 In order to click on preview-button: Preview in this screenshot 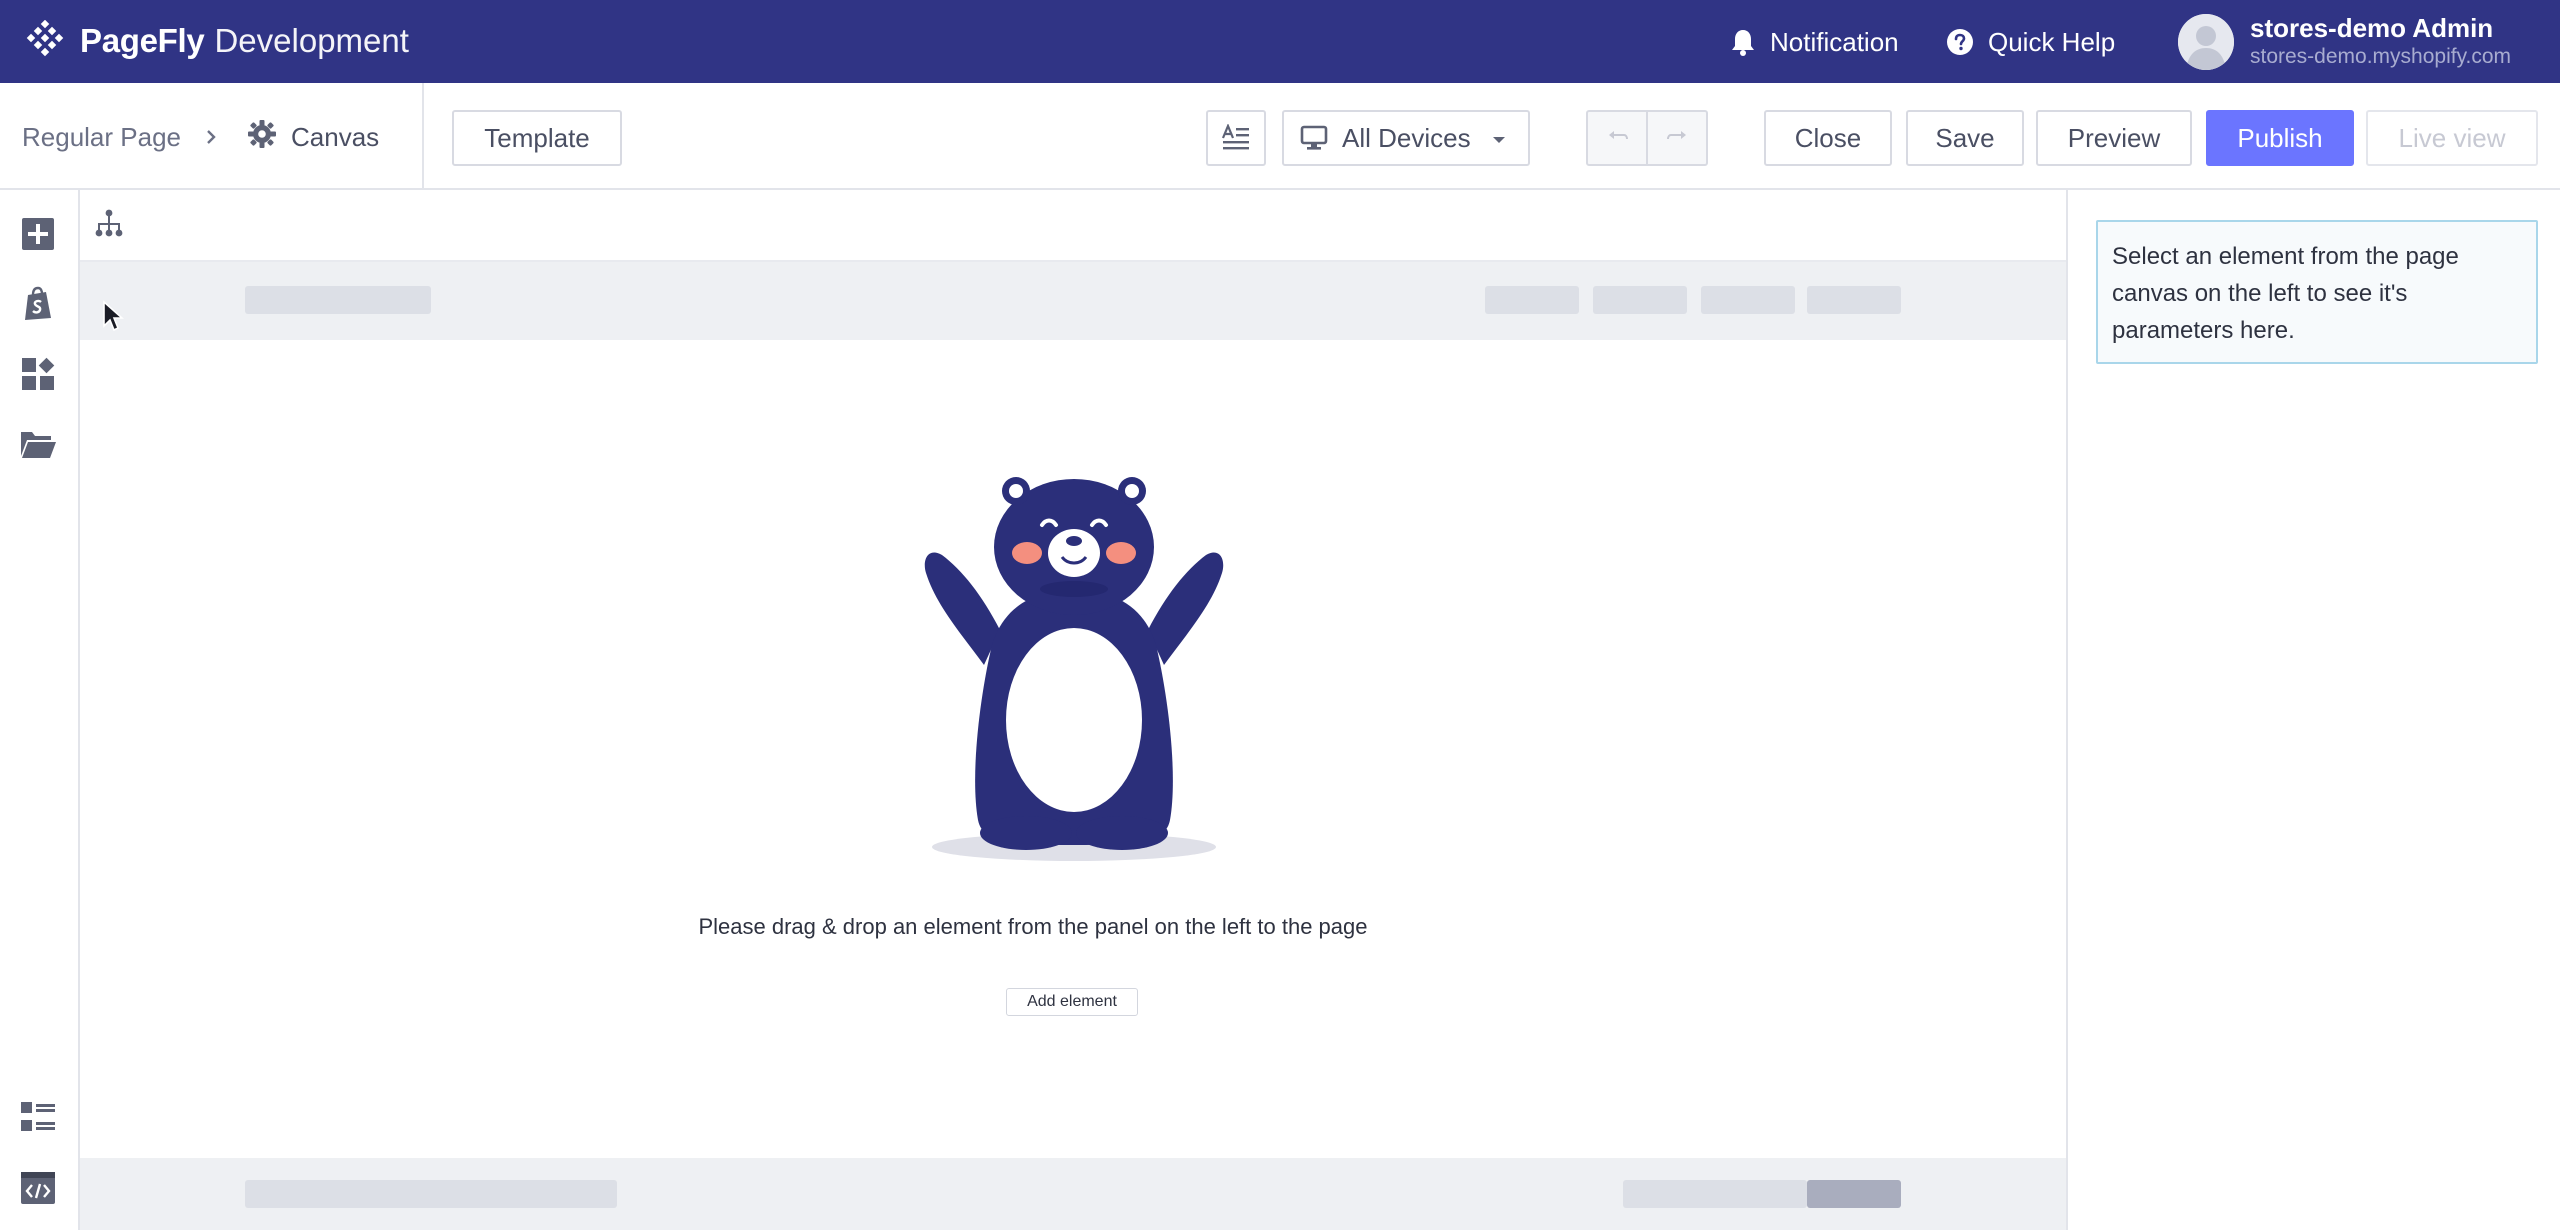, I will do `click(2114, 138)`.